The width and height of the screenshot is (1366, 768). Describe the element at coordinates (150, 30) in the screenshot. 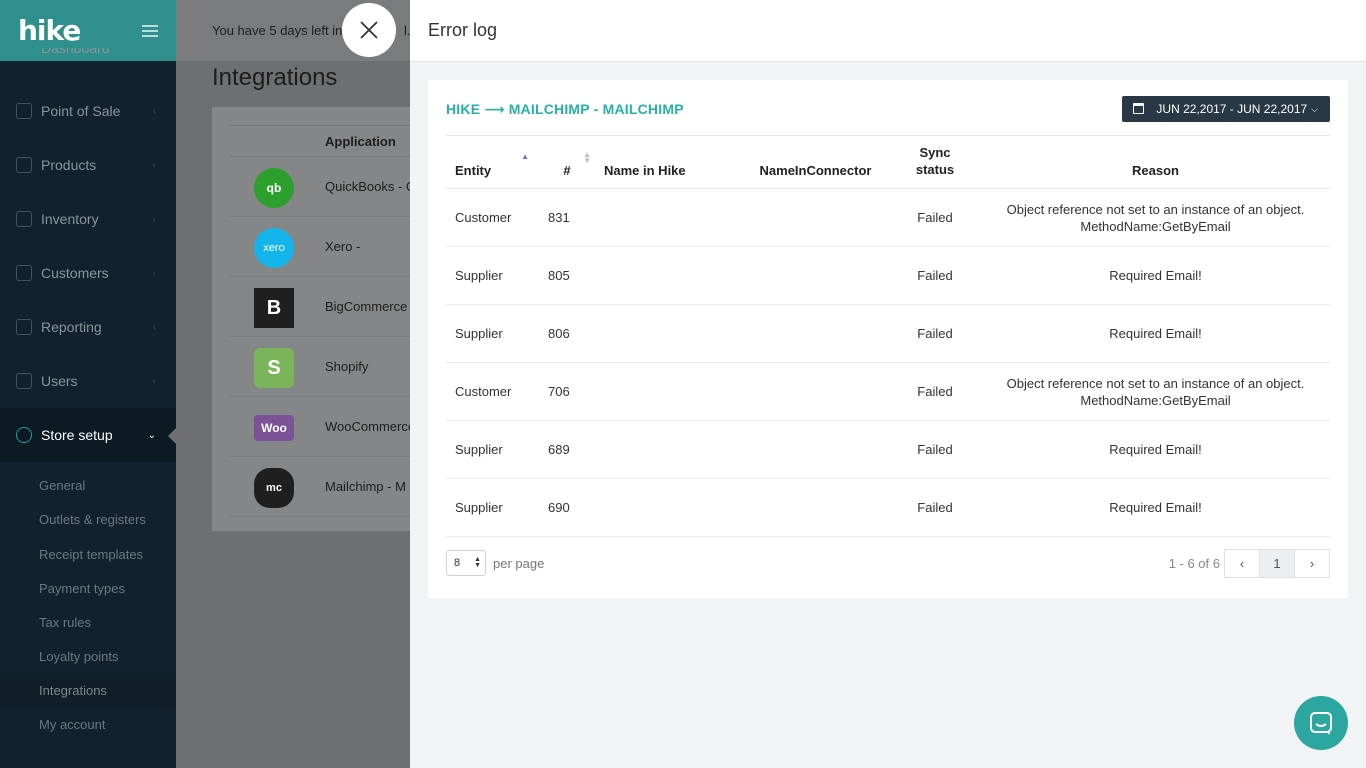

I see `hamburger-menu-icon` at that location.